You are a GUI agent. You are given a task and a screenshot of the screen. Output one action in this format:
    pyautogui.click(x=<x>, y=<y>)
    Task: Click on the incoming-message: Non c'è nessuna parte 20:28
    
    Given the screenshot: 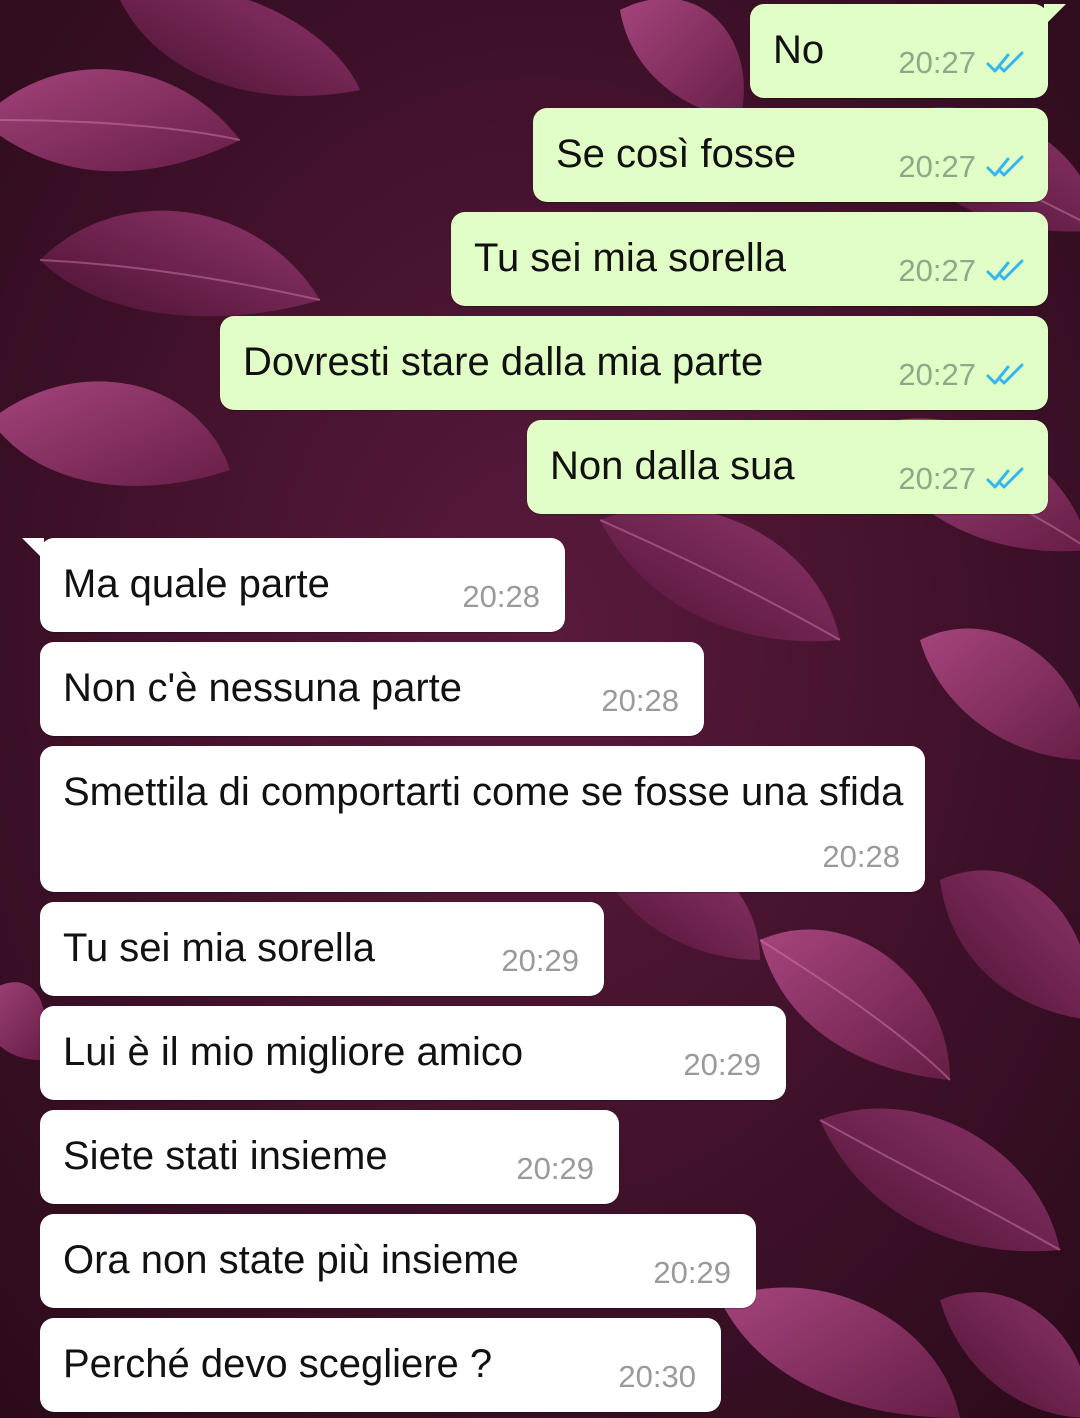 What is the action you would take?
    pyautogui.click(x=372, y=689)
    